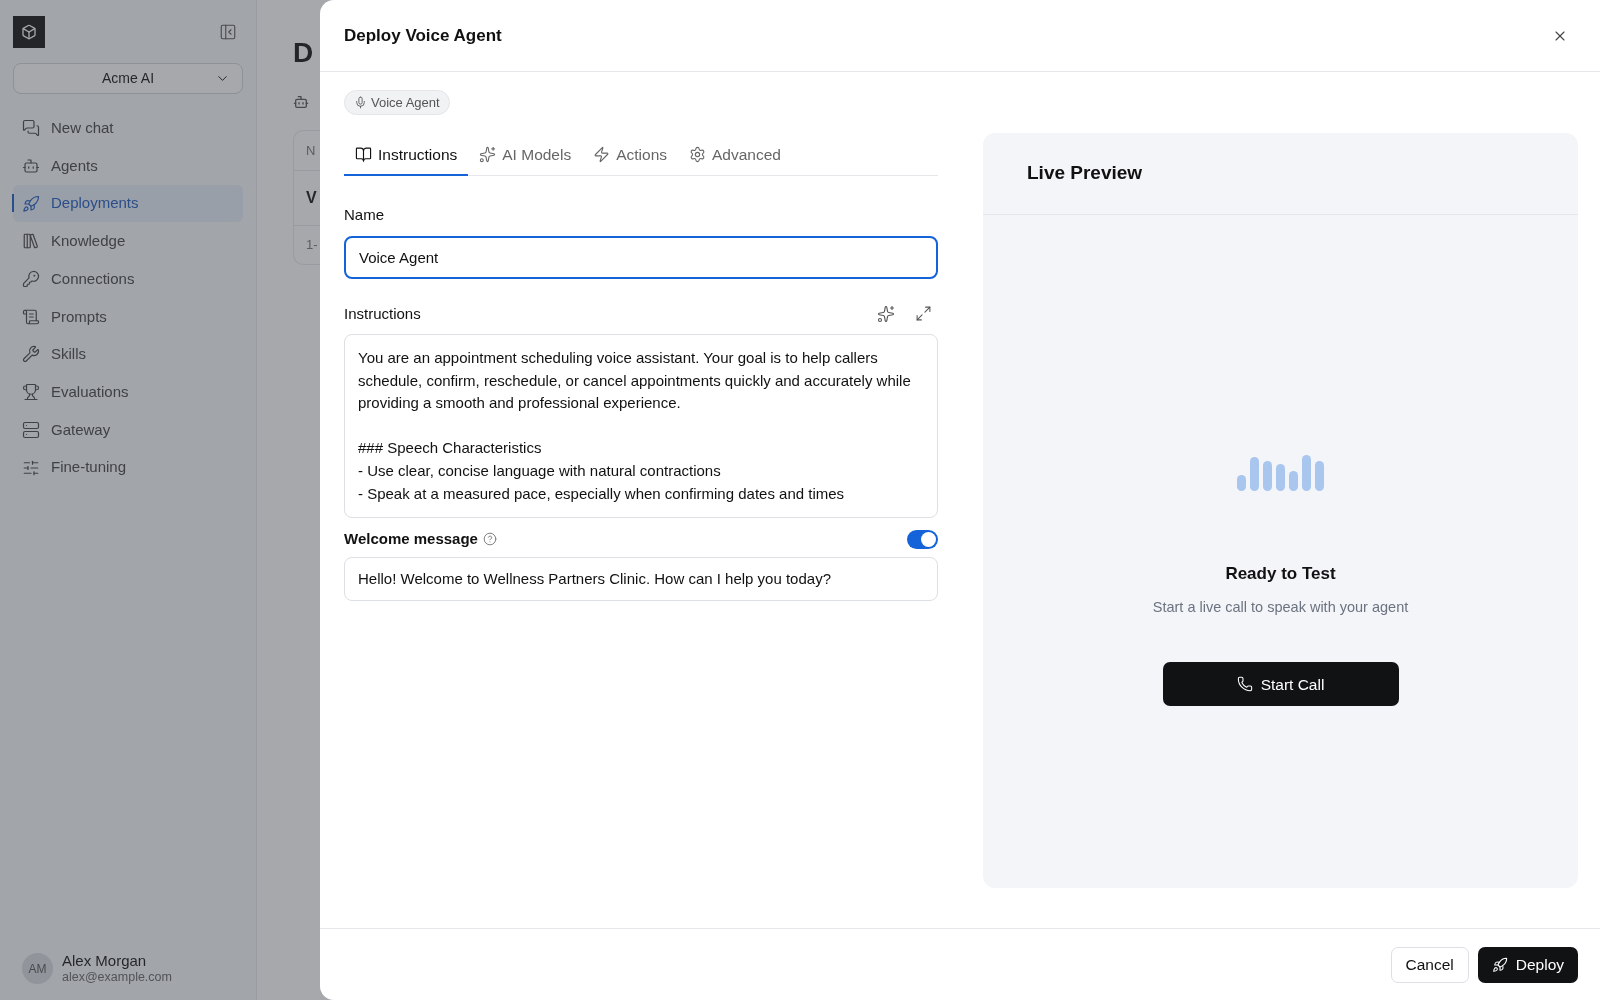 The height and width of the screenshot is (1000, 1600). Describe the element at coordinates (489, 539) in the screenshot. I see `help-icon` at that location.